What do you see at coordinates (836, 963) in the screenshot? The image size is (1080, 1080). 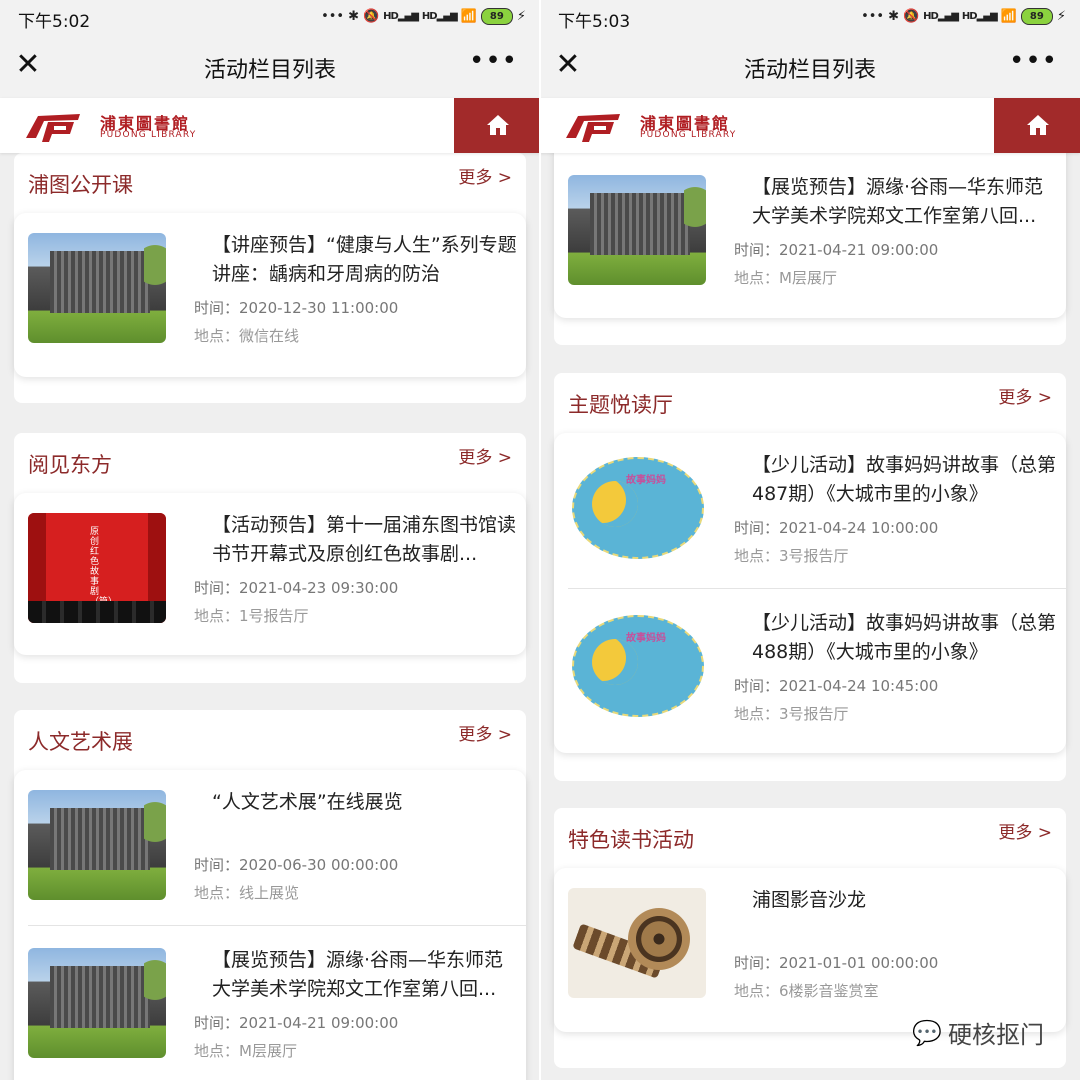 I see `event-time: 时间：2021-01-01 00:00:00` at bounding box center [836, 963].